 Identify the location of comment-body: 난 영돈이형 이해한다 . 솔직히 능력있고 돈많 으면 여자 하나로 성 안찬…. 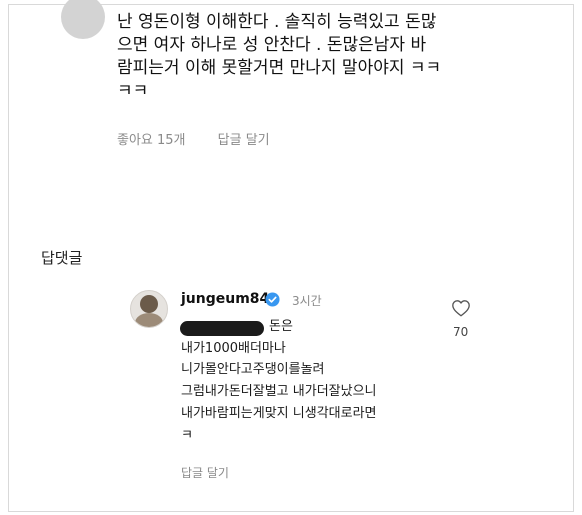
(327, 57).